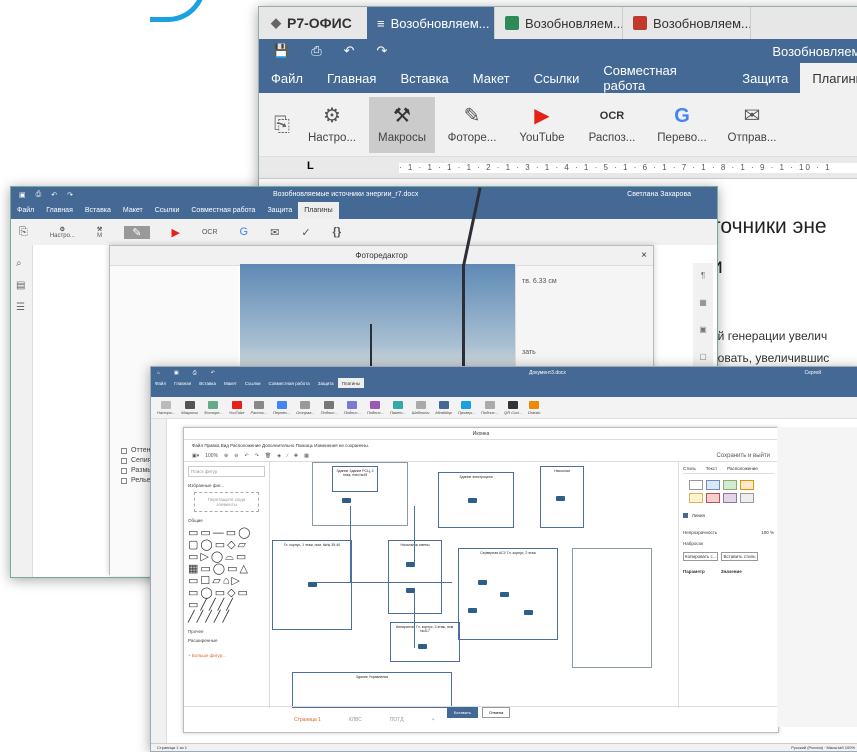 This screenshot has width=857, height=752. Describe the element at coordinates (137, 232) in the screenshot. I see `photo-editor-icon: ✎` at that location.